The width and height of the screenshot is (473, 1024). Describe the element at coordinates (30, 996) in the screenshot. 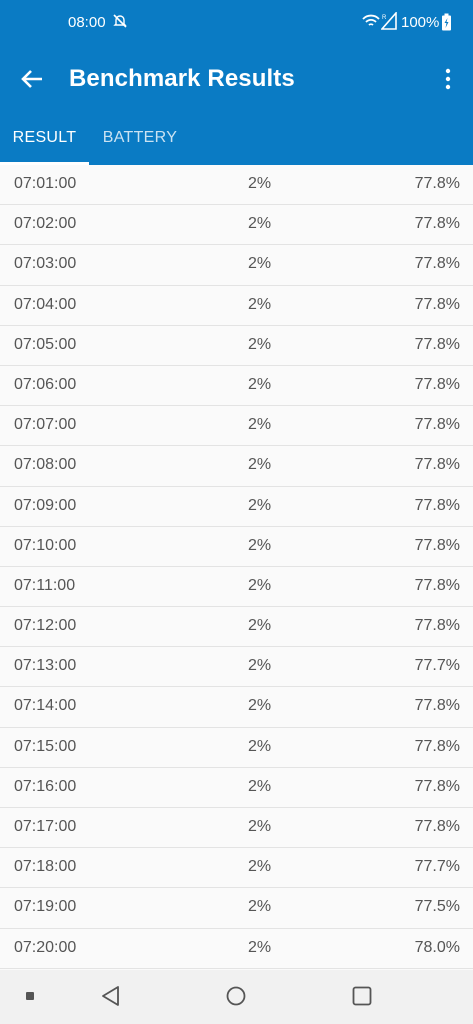

I see `nav-menu-icon` at that location.